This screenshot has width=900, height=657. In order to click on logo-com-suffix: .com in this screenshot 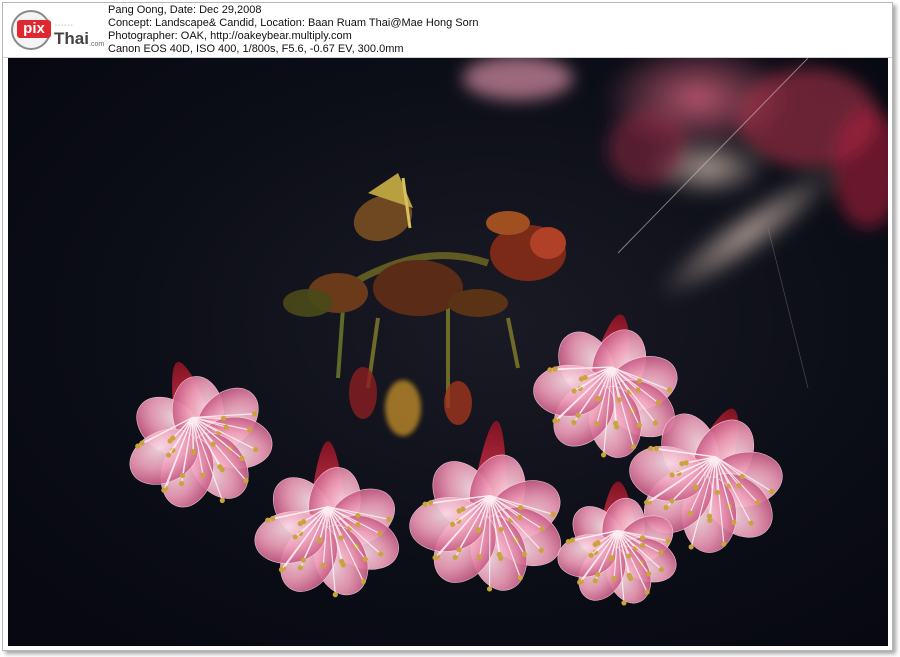, I will do `click(97, 44)`.